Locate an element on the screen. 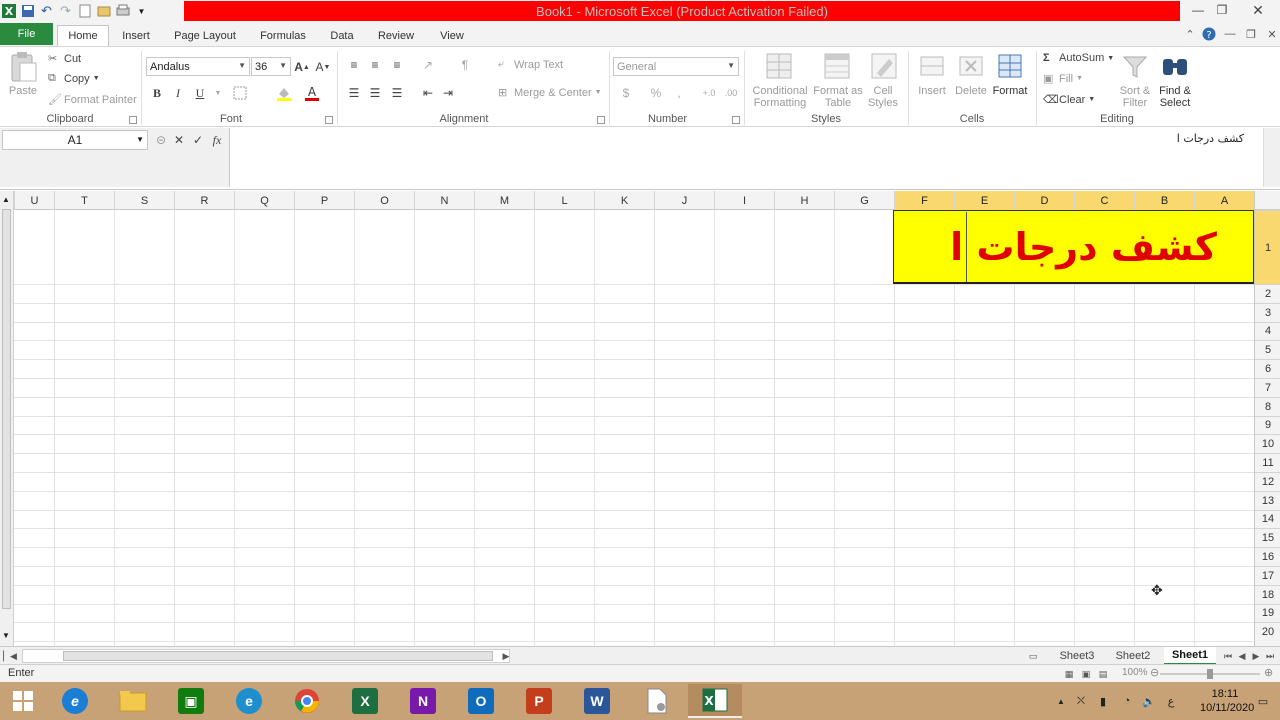  chevron-down-icon: ▼ is located at coordinates (218, 93).